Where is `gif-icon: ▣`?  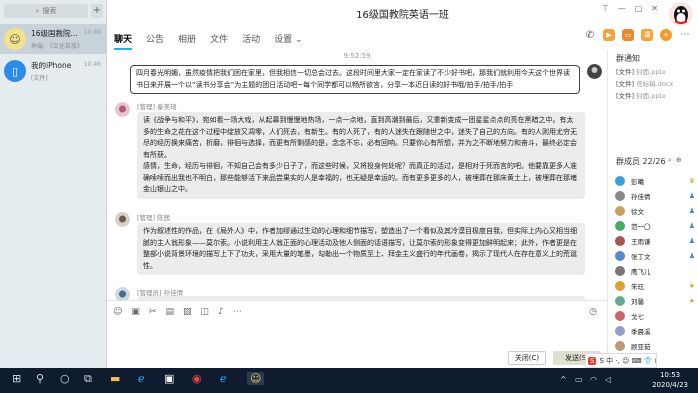 gif-icon: ▣ is located at coordinates (135, 312).